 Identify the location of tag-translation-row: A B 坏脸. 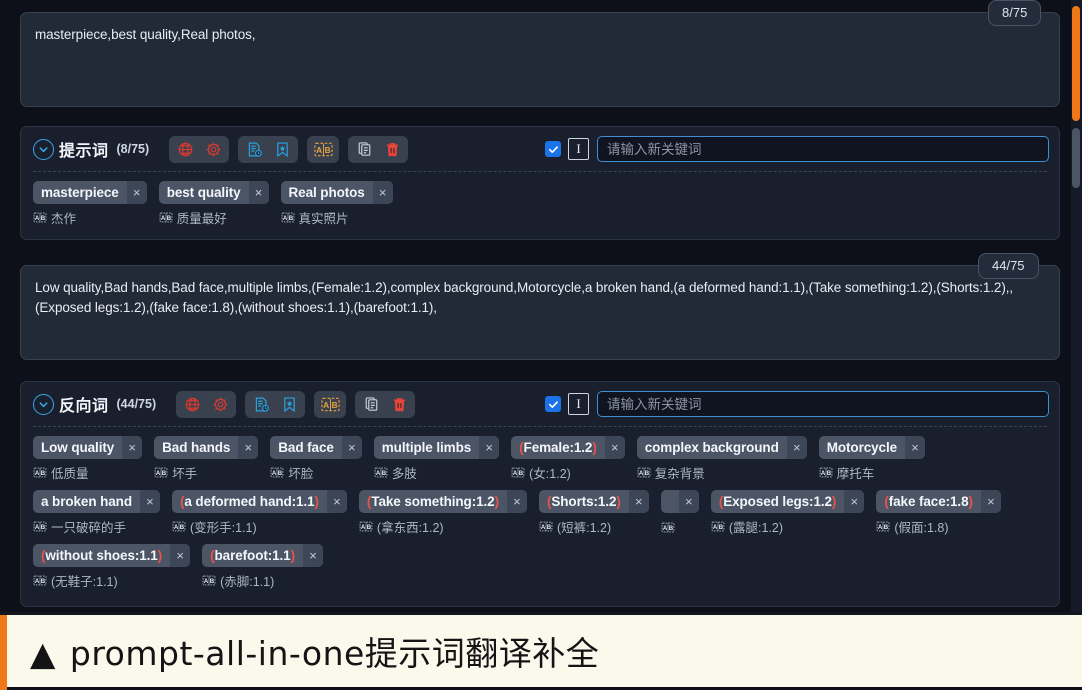
(315, 472).